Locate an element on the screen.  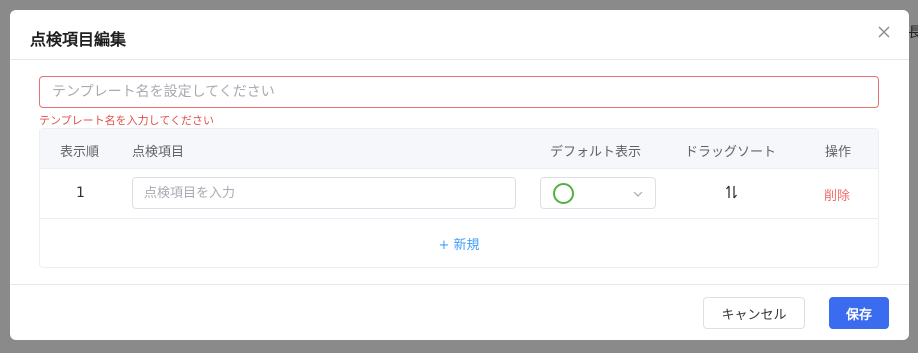
header-action: 操作 is located at coordinates (838, 152).